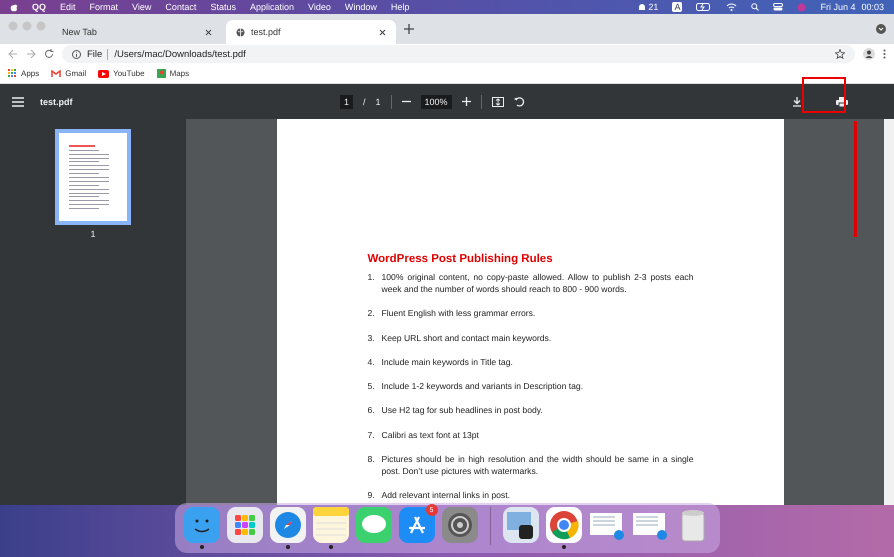 This screenshot has width=894, height=557. Describe the element at coordinates (458, 54) in the screenshot. I see `address-field: File /Users/mac/Downloads/test.pdf` at that location.